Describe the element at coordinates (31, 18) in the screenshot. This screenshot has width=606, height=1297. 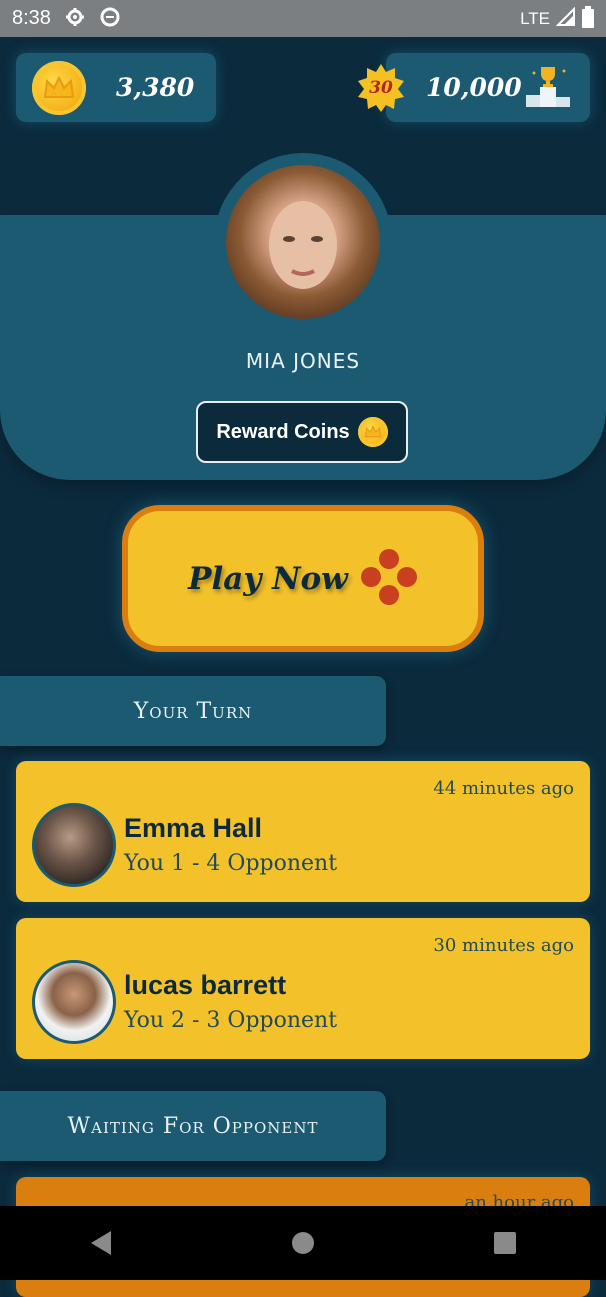
I see `status-time: 8:38` at that location.